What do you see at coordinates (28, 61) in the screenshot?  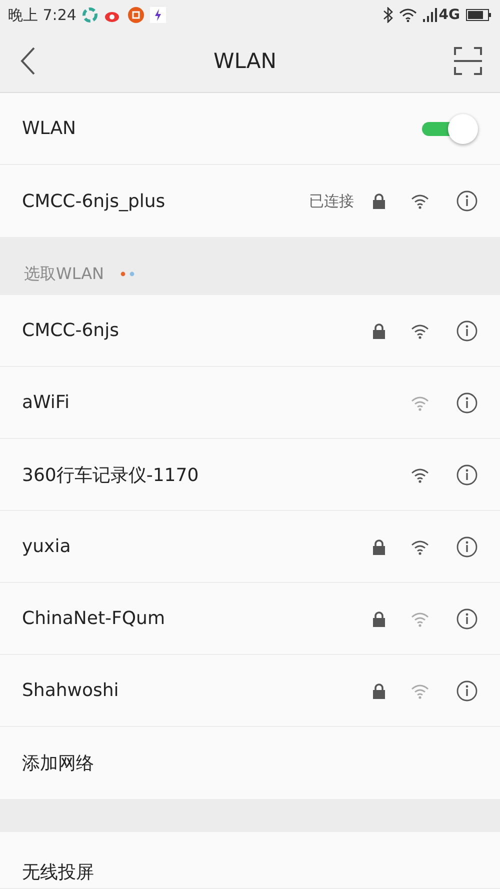 I see `back-button` at bounding box center [28, 61].